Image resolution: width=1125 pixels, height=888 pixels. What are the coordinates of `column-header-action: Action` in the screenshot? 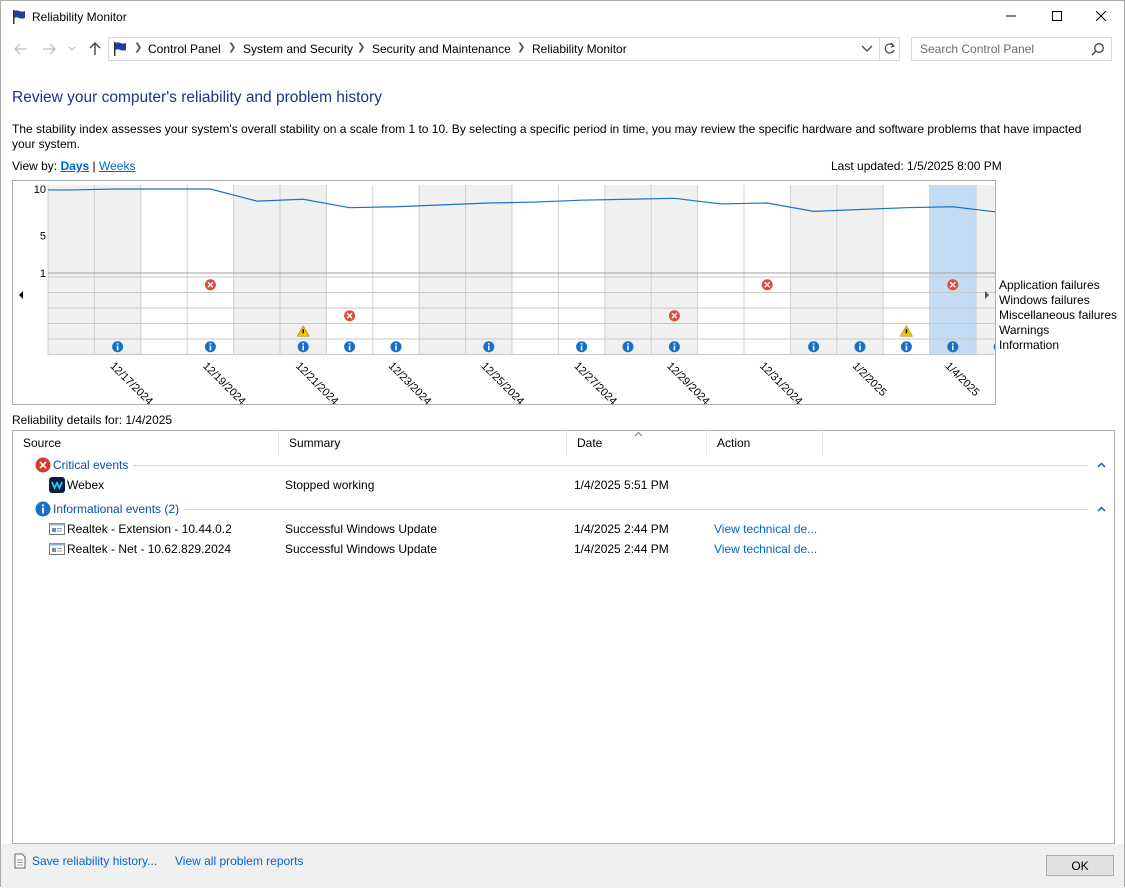 It's located at (765, 443).